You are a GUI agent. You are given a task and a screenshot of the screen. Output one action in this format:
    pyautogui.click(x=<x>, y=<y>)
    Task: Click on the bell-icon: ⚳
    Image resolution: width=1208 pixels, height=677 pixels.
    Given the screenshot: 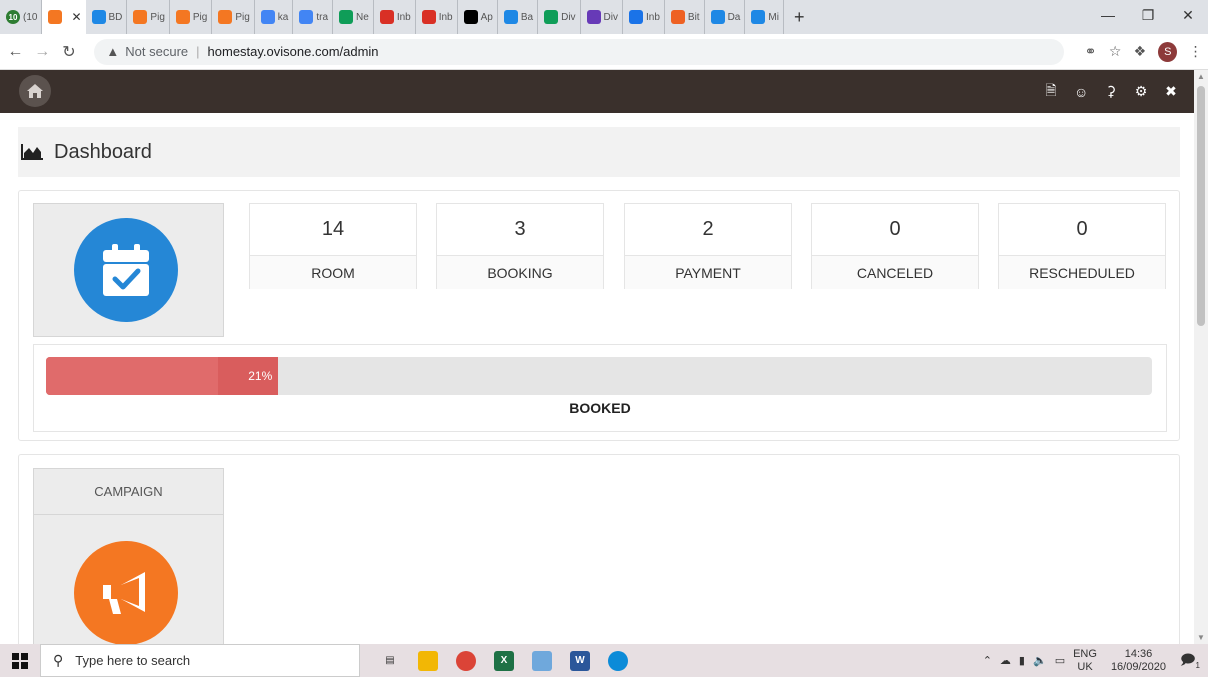 What is the action you would take?
    pyautogui.click(x=1111, y=91)
    